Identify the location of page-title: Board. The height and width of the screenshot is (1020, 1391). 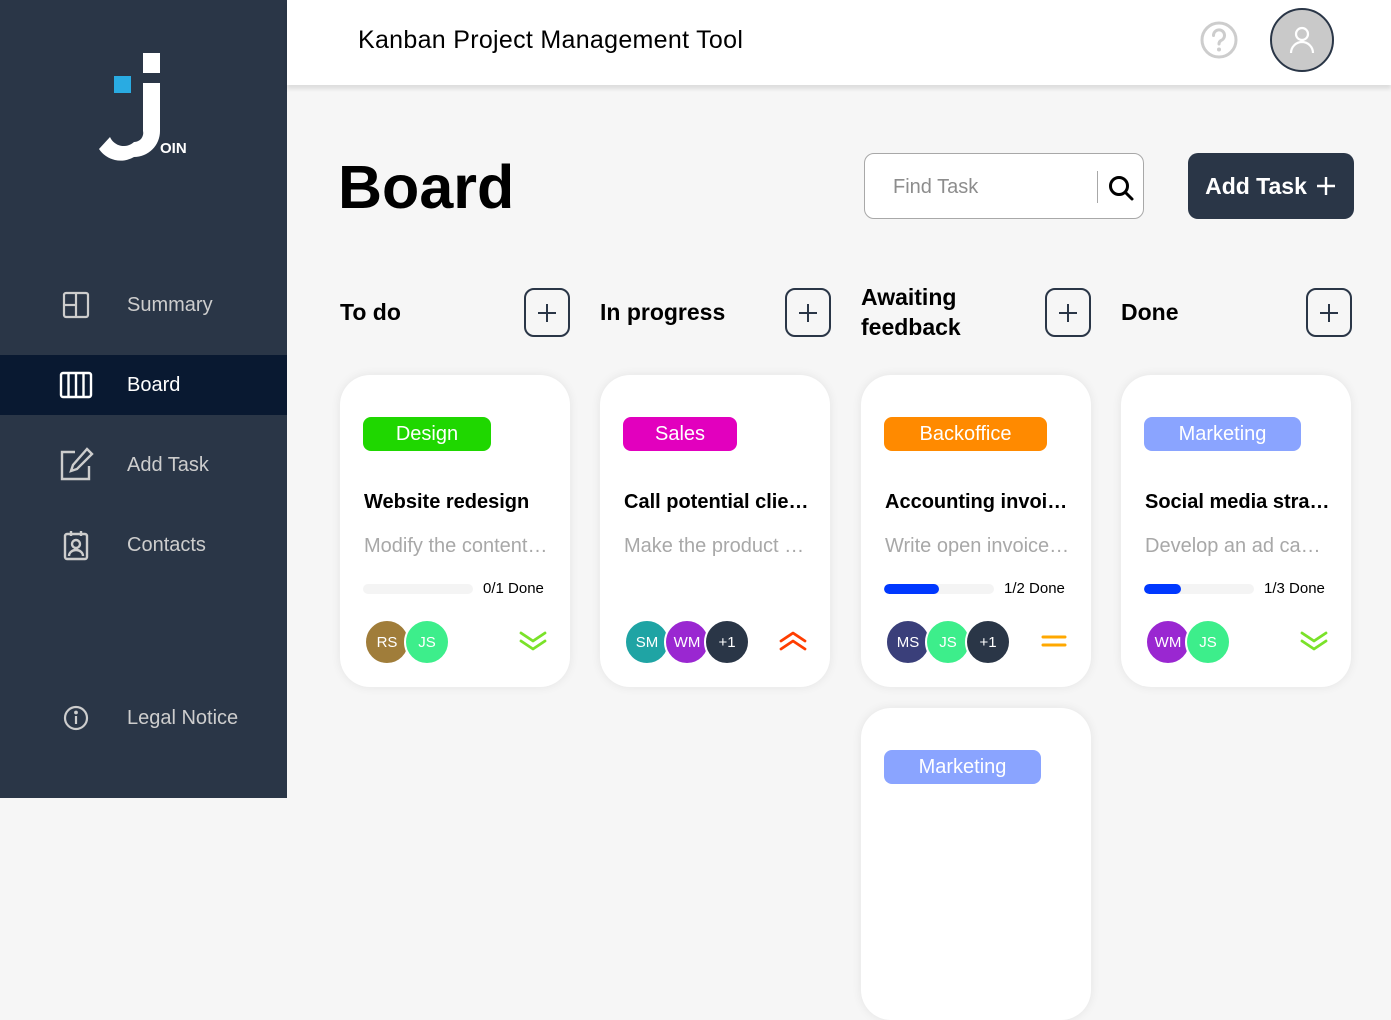
(426, 187).